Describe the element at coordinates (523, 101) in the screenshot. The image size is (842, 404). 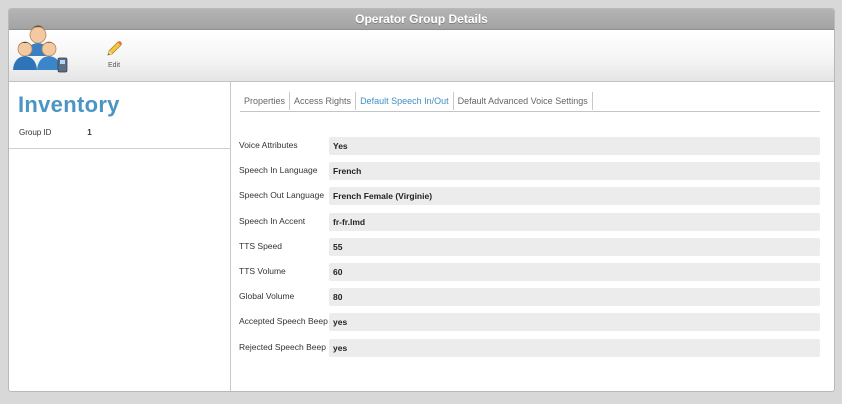
I see `tab-default-advanced-voice-settings: Default Advanced Voice Settings` at that location.